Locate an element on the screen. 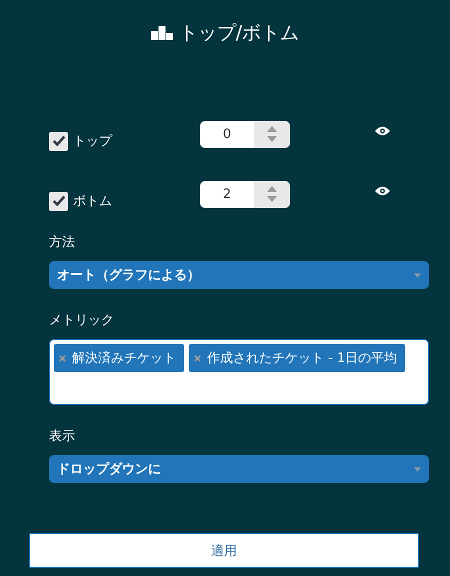 This screenshot has width=450, height=576. checkbox-label: トップ is located at coordinates (92, 141).